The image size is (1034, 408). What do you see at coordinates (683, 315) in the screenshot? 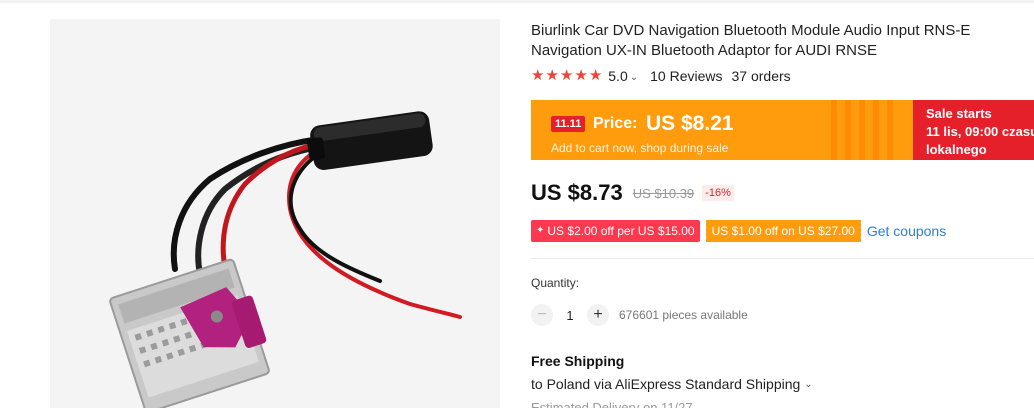
I see `pieces-available: 676601 pieces available` at bounding box center [683, 315].